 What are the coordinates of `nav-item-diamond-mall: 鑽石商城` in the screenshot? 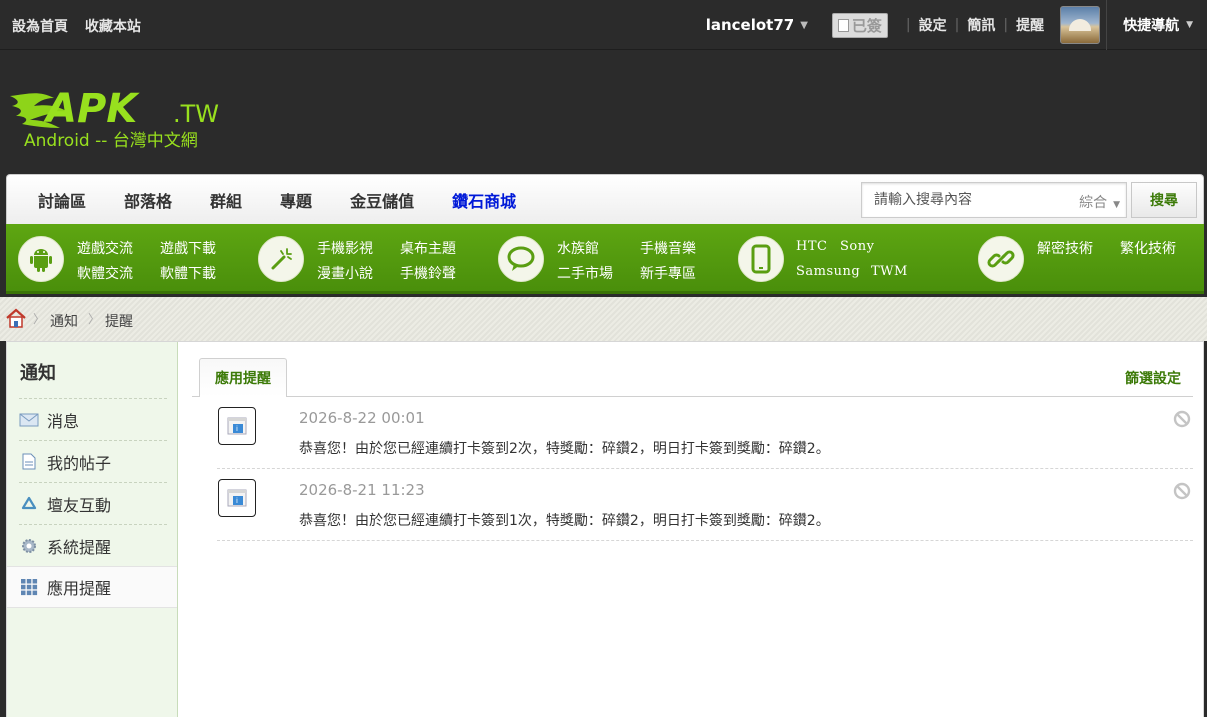 It's located at (484, 200).